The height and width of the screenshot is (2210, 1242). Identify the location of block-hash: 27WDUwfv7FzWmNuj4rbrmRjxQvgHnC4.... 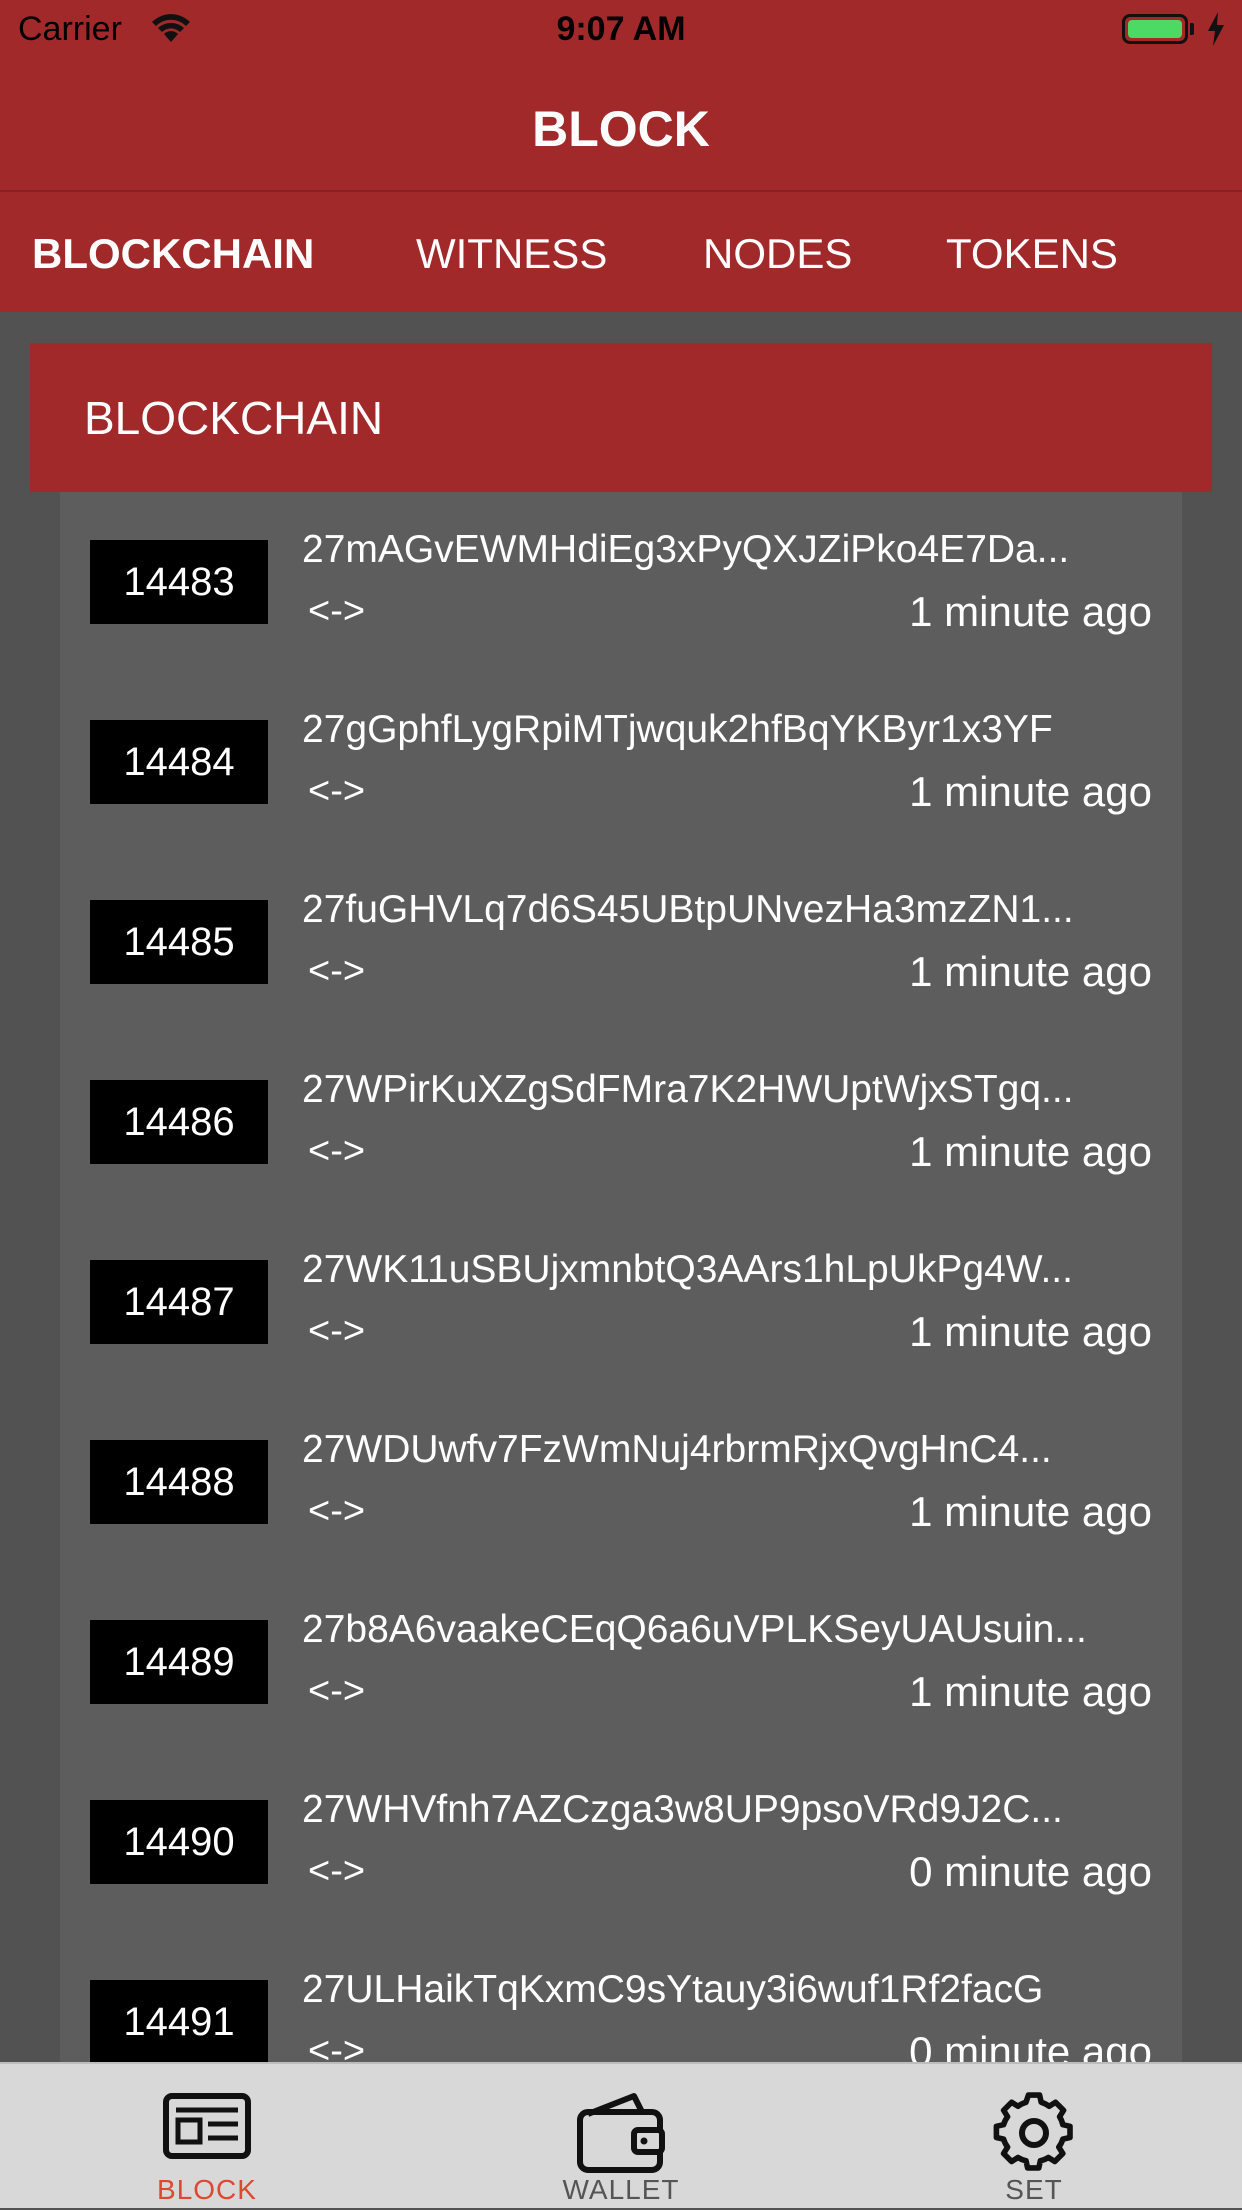
(677, 1449).